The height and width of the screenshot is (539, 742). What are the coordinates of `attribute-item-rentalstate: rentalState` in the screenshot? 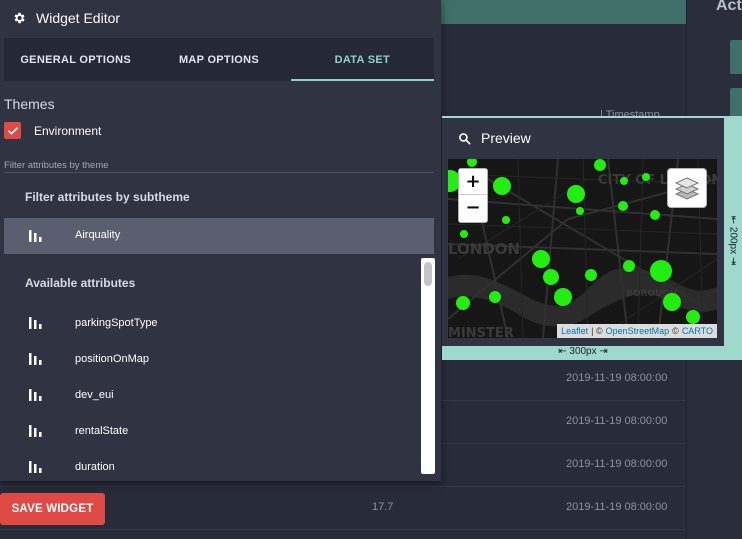 It's located at (213, 431).